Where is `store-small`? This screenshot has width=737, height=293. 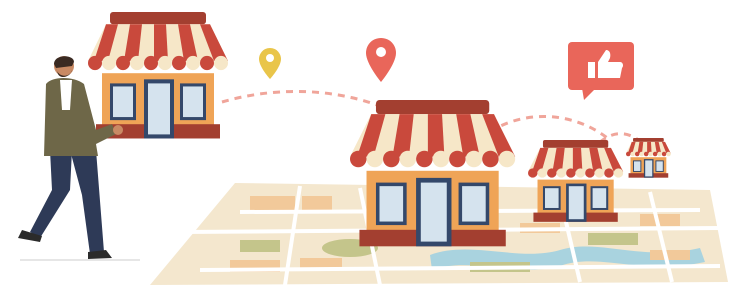 store-small is located at coordinates (648, 158).